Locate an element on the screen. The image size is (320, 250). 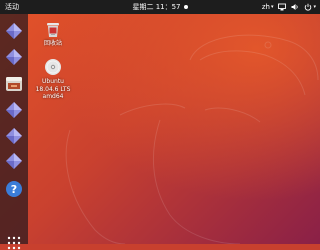
desktop-icon-label-line: Ubuntu is located at coordinates (53, 81).